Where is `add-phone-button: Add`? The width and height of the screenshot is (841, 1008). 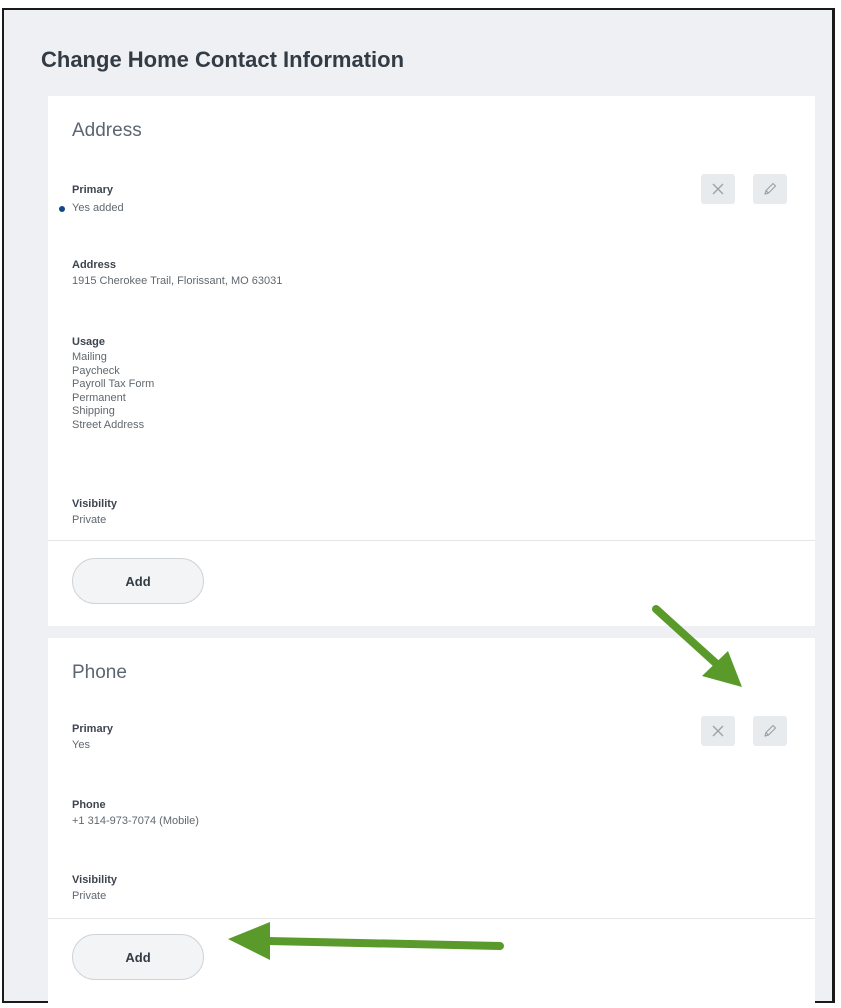 add-phone-button: Add is located at coordinates (138, 957).